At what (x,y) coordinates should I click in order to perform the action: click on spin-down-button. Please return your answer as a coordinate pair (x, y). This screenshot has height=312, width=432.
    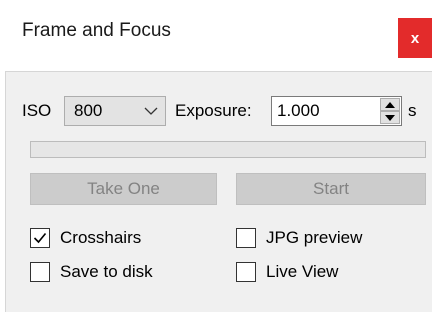
    Looking at the image, I should click on (390, 117).